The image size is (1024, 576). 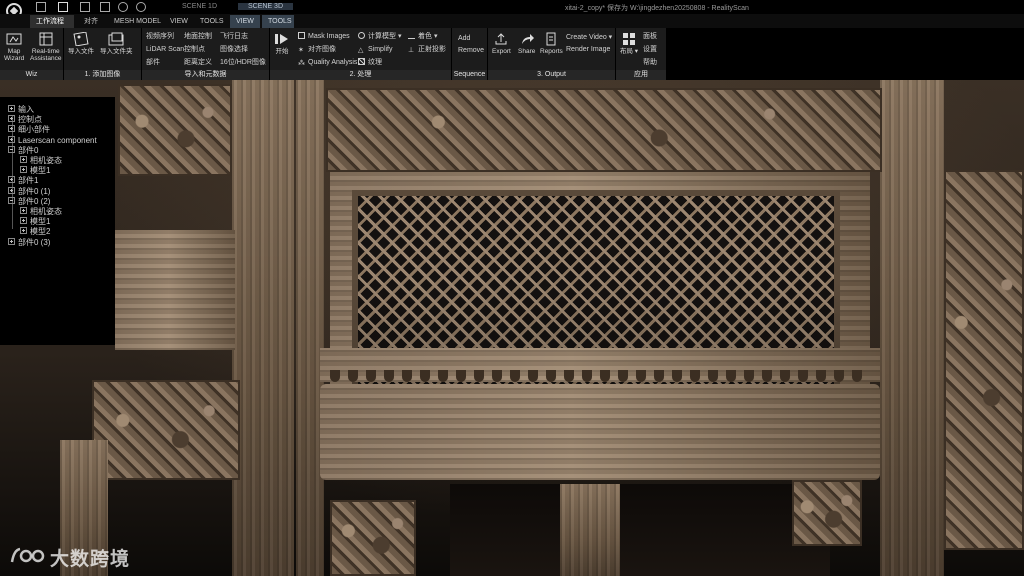 What do you see at coordinates (245, 21) in the screenshot?
I see `tab-scene-view: VIEW` at bounding box center [245, 21].